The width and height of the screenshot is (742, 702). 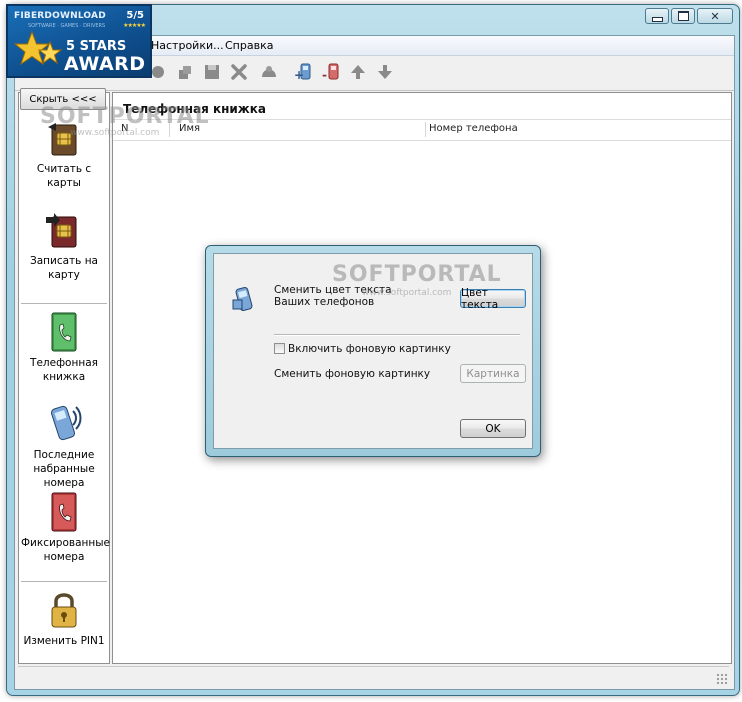 I want to click on badge-award-text: AWARD, so click(x=105, y=64).